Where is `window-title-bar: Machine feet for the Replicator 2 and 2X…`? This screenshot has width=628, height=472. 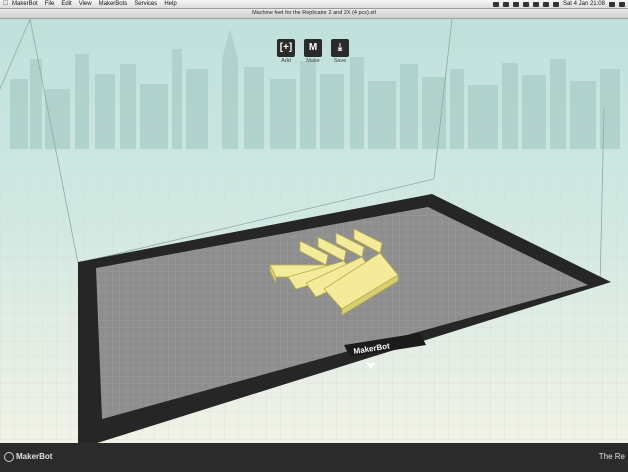
window-title-bar: Machine feet for the Replicator 2 and 2X… is located at coordinates (314, 14).